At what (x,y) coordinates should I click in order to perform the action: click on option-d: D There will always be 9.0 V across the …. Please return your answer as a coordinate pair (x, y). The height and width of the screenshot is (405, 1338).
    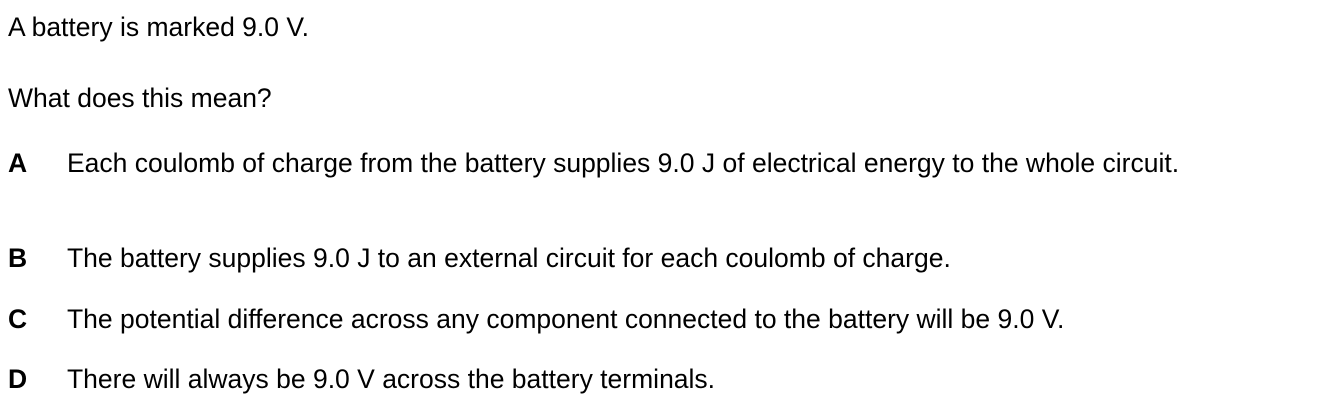
    Looking at the image, I should click on (667, 379).